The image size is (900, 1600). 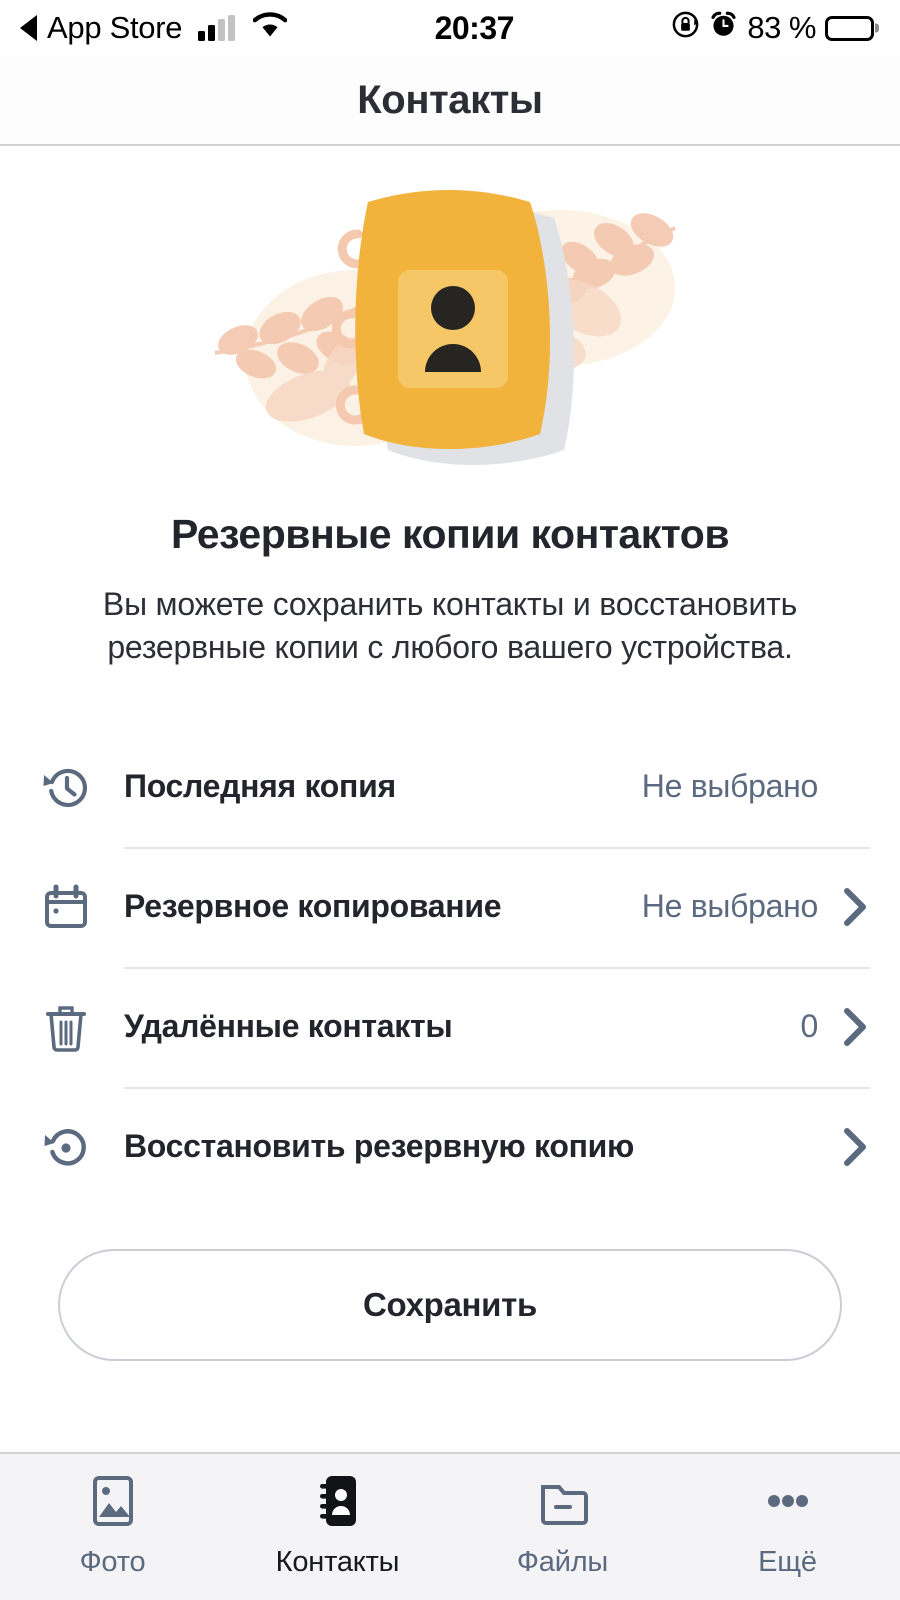 What do you see at coordinates (288, 1026) in the screenshot?
I see `list-row-label: Удалённые контакты` at bounding box center [288, 1026].